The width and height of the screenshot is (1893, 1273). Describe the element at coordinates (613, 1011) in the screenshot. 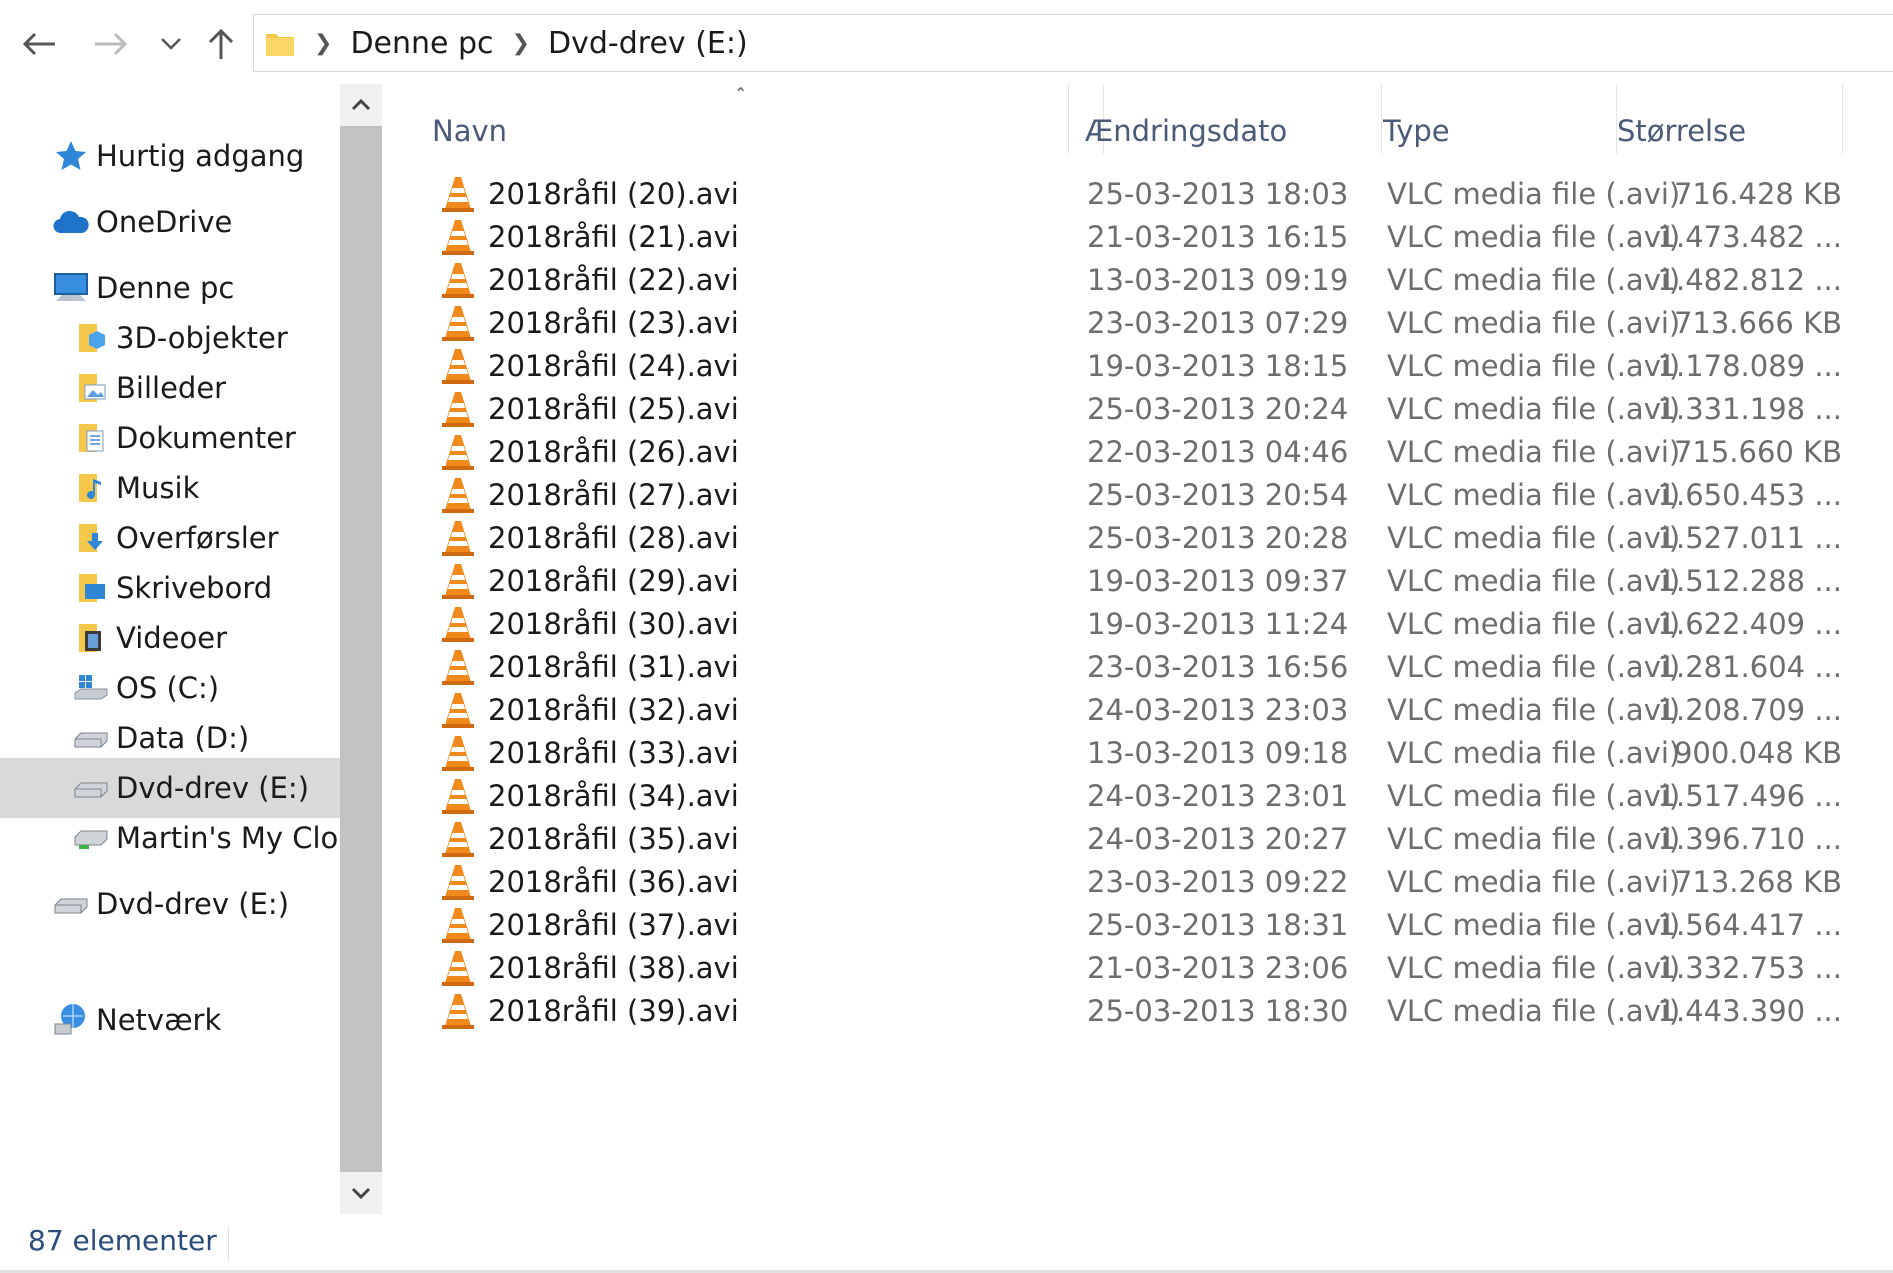

I see `file-name: 2018råfil (39).avi` at that location.